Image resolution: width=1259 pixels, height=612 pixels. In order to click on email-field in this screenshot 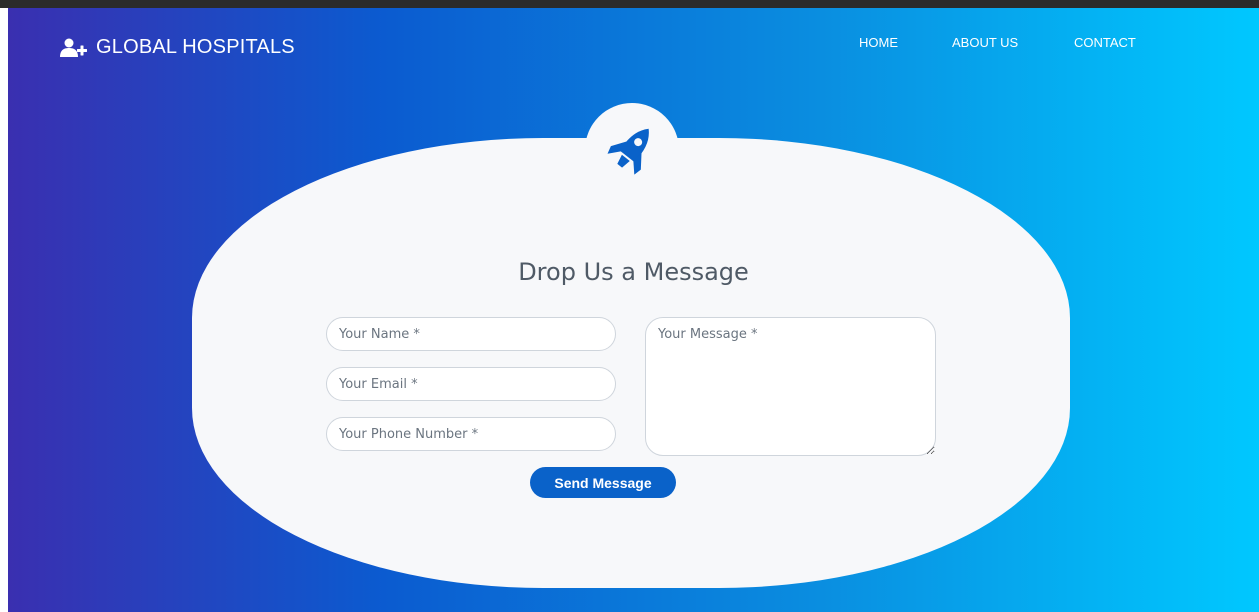, I will do `click(471, 384)`.